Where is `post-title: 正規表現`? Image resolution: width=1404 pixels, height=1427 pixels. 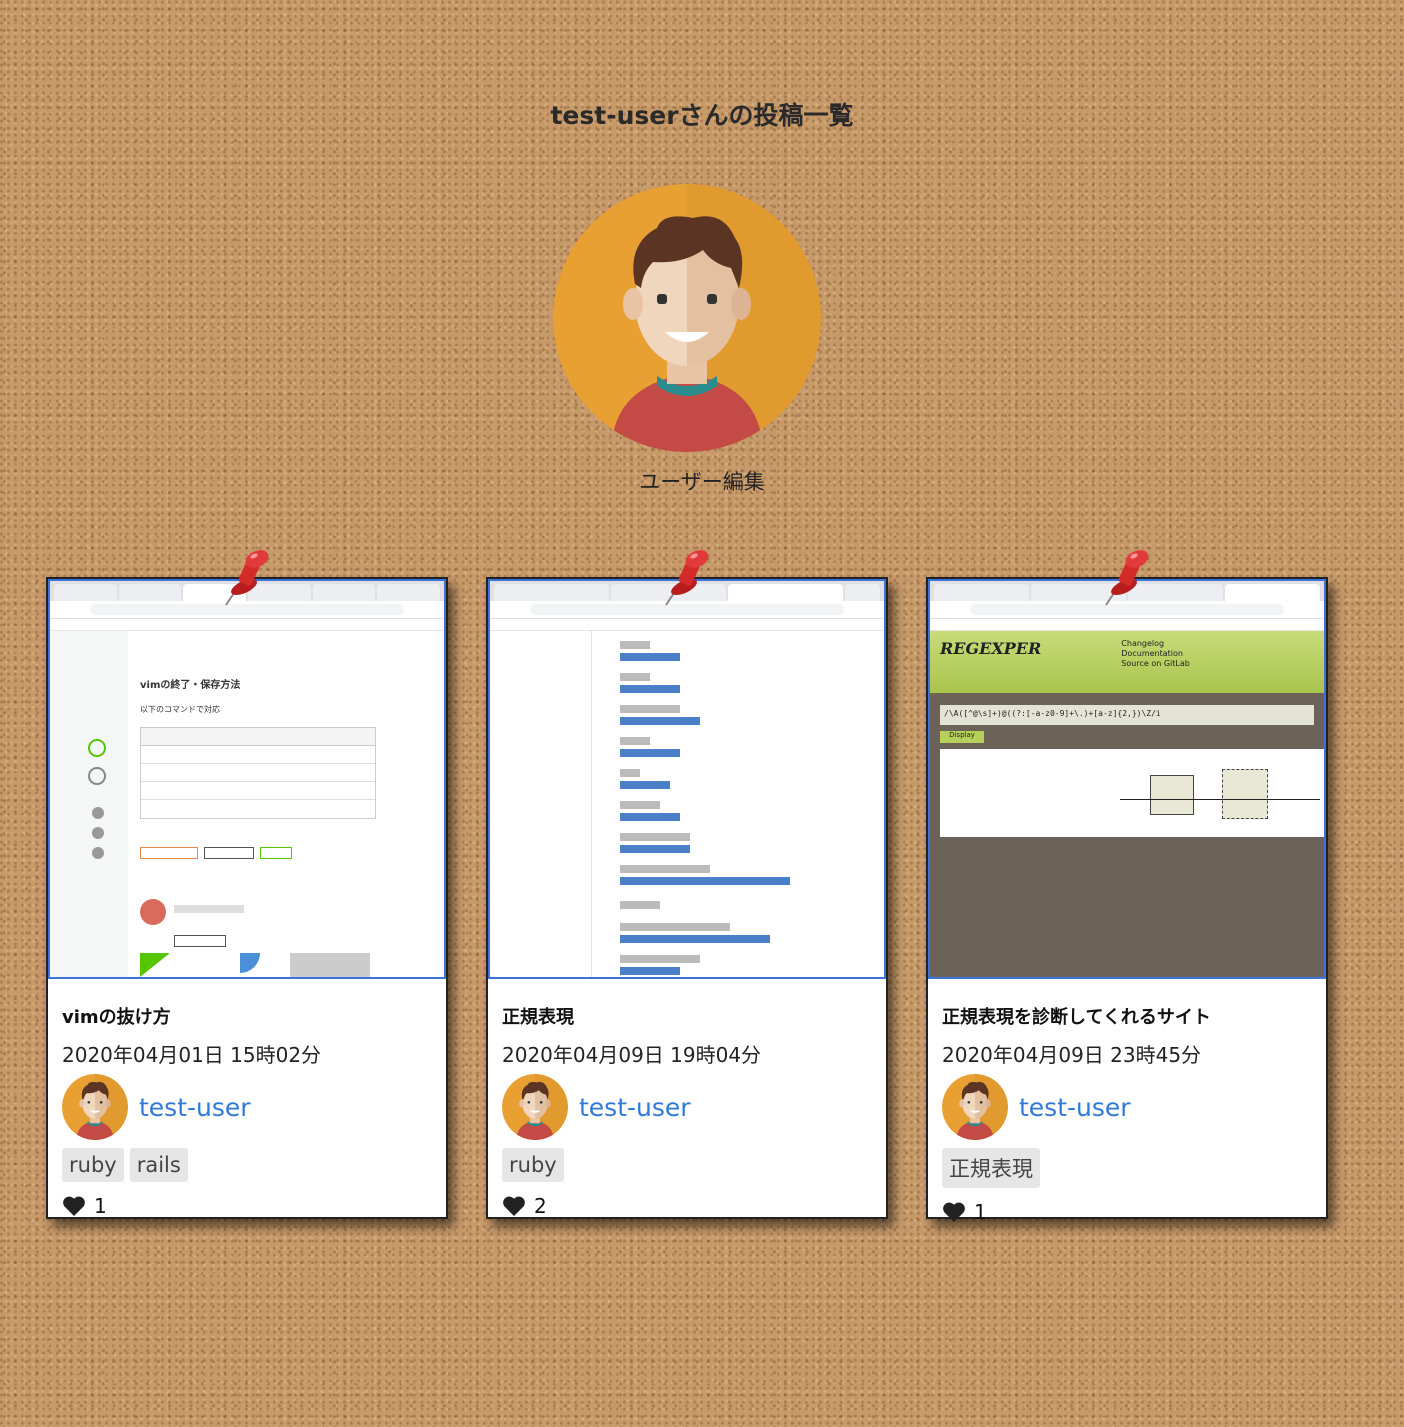
post-title: 正規表現 is located at coordinates (687, 1016).